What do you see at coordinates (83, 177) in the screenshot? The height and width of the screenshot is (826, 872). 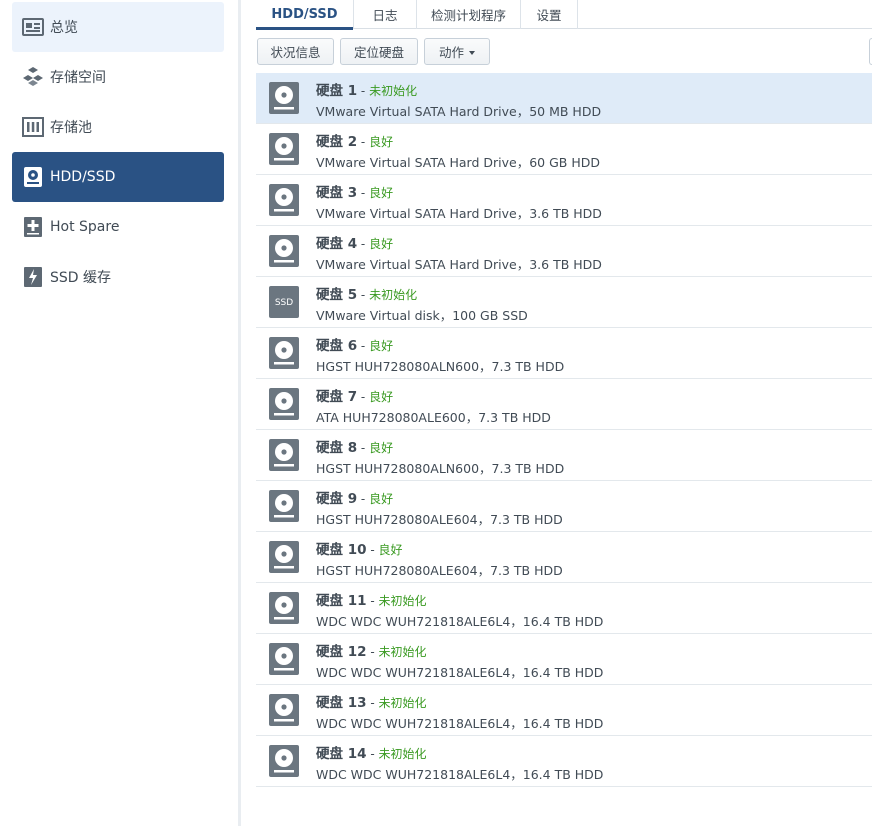 I see `sidebar-item-label: HDD/SSD` at bounding box center [83, 177].